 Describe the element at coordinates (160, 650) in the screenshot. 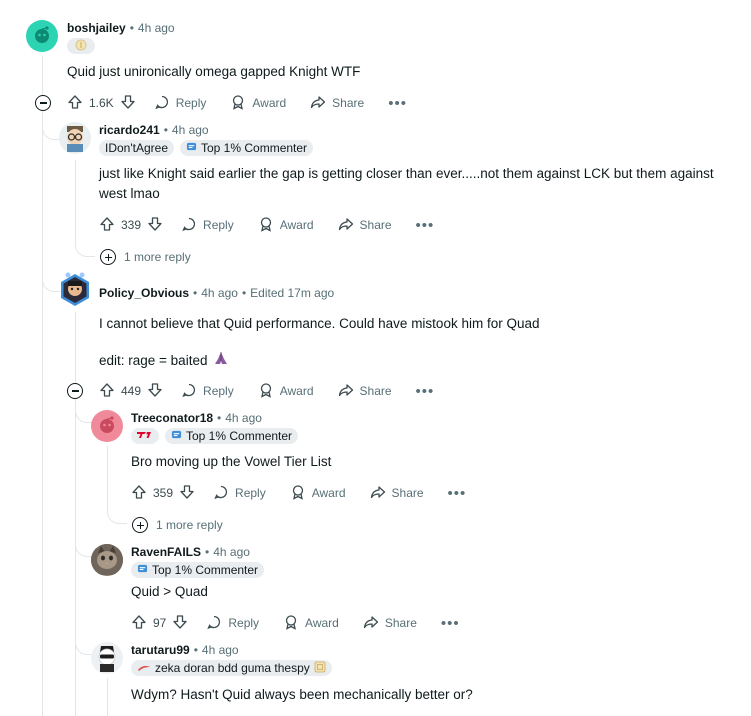

I see `username: tarutaru99` at that location.